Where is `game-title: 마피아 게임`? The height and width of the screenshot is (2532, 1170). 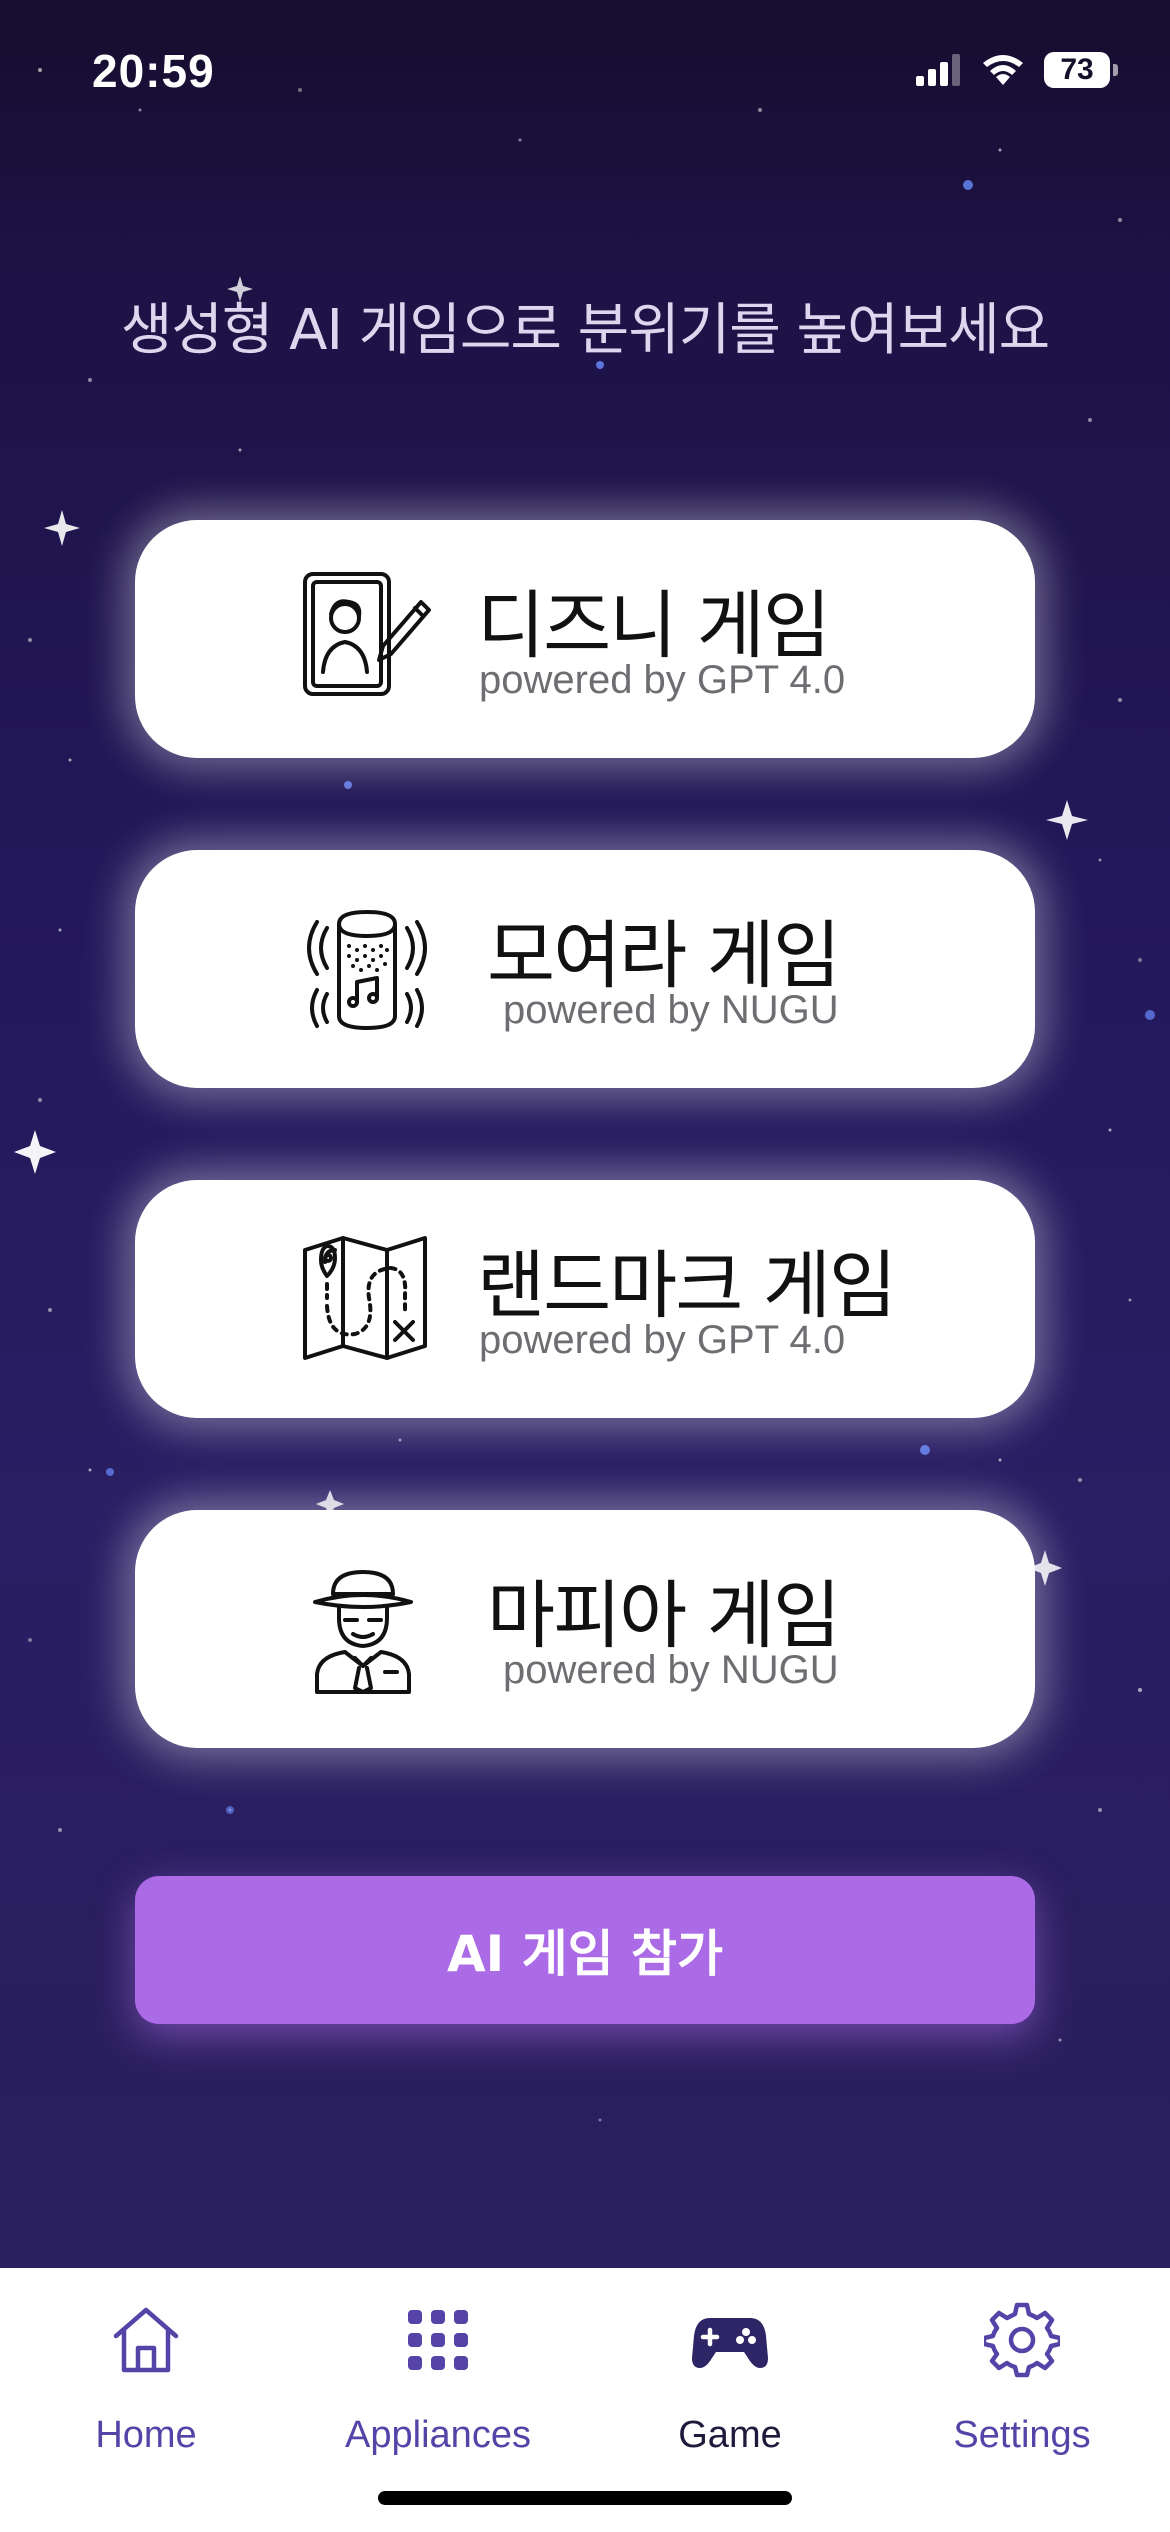 game-title: 마피아 게임 is located at coordinates (664, 1616).